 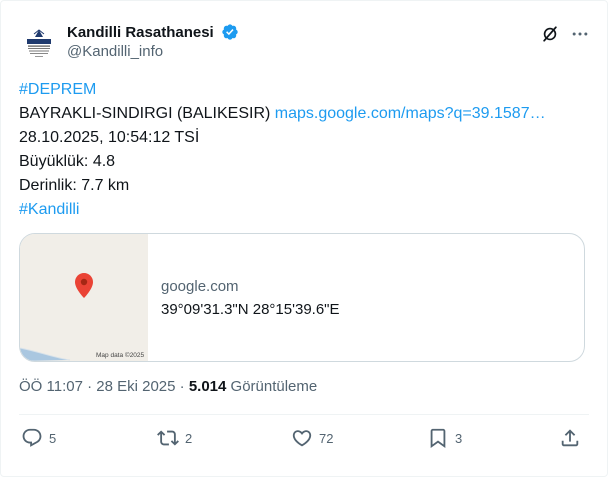 I want to click on handle: @Kandilli_info, so click(x=153, y=51).